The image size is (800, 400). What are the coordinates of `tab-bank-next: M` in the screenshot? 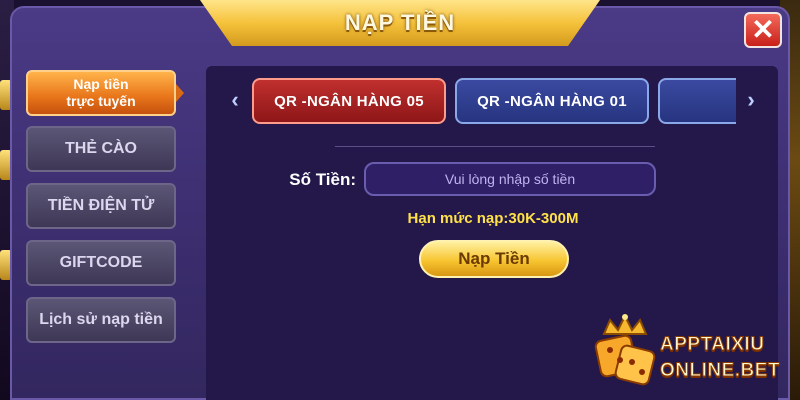 It's located at (697, 101).